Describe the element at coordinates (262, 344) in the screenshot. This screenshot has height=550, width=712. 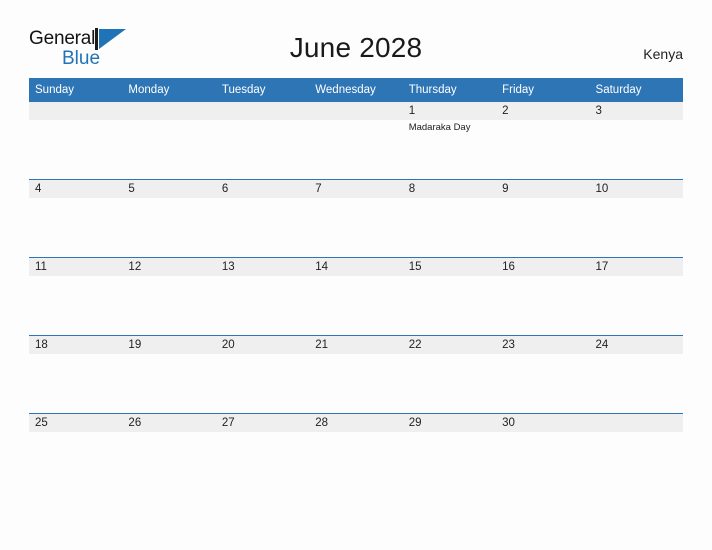
I see `day-number: 20` at that location.